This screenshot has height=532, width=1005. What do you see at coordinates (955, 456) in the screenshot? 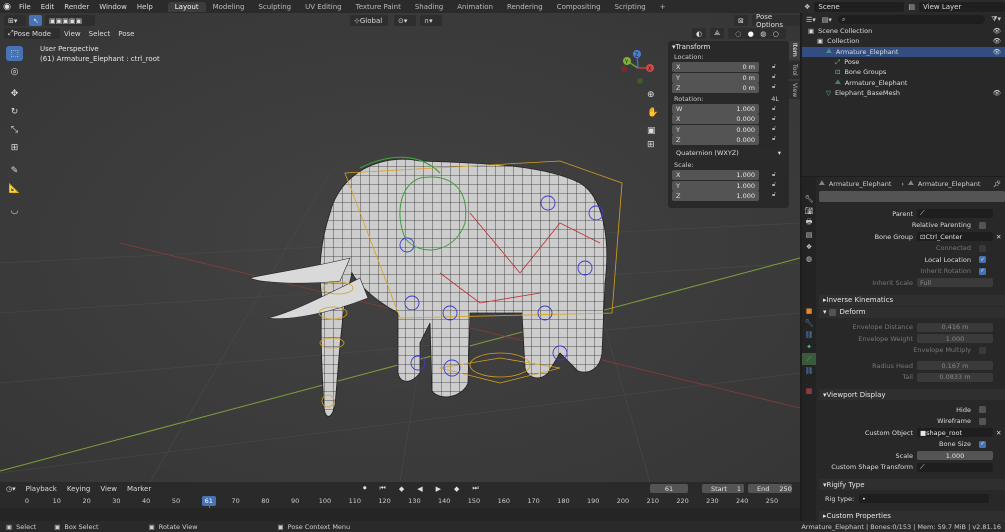
I see `scale-field: 1.000` at bounding box center [955, 456].